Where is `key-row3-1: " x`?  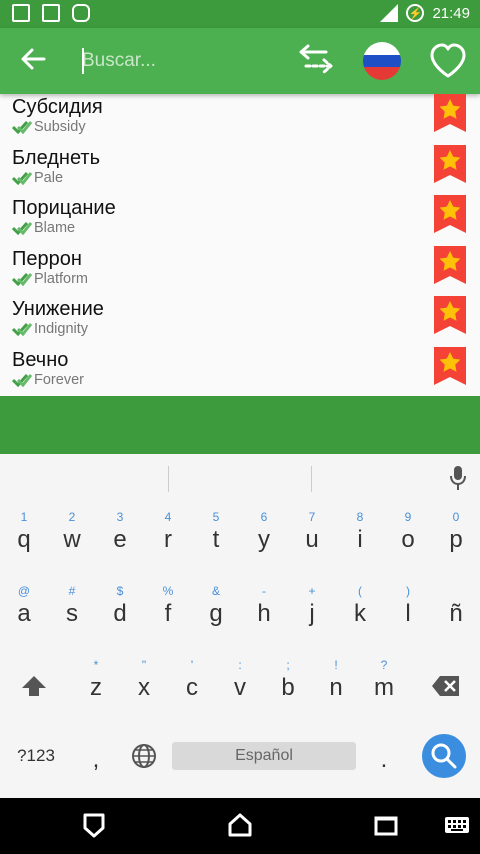
key-row3-1: " x is located at coordinates (144, 684).